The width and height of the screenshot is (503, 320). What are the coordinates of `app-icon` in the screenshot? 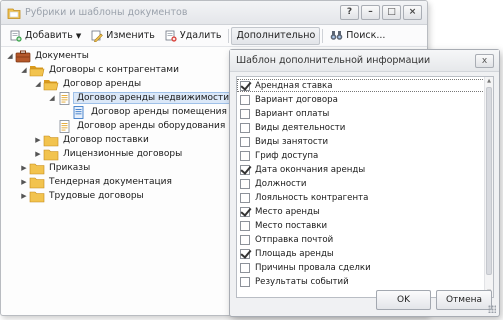 It's located at (14, 13).